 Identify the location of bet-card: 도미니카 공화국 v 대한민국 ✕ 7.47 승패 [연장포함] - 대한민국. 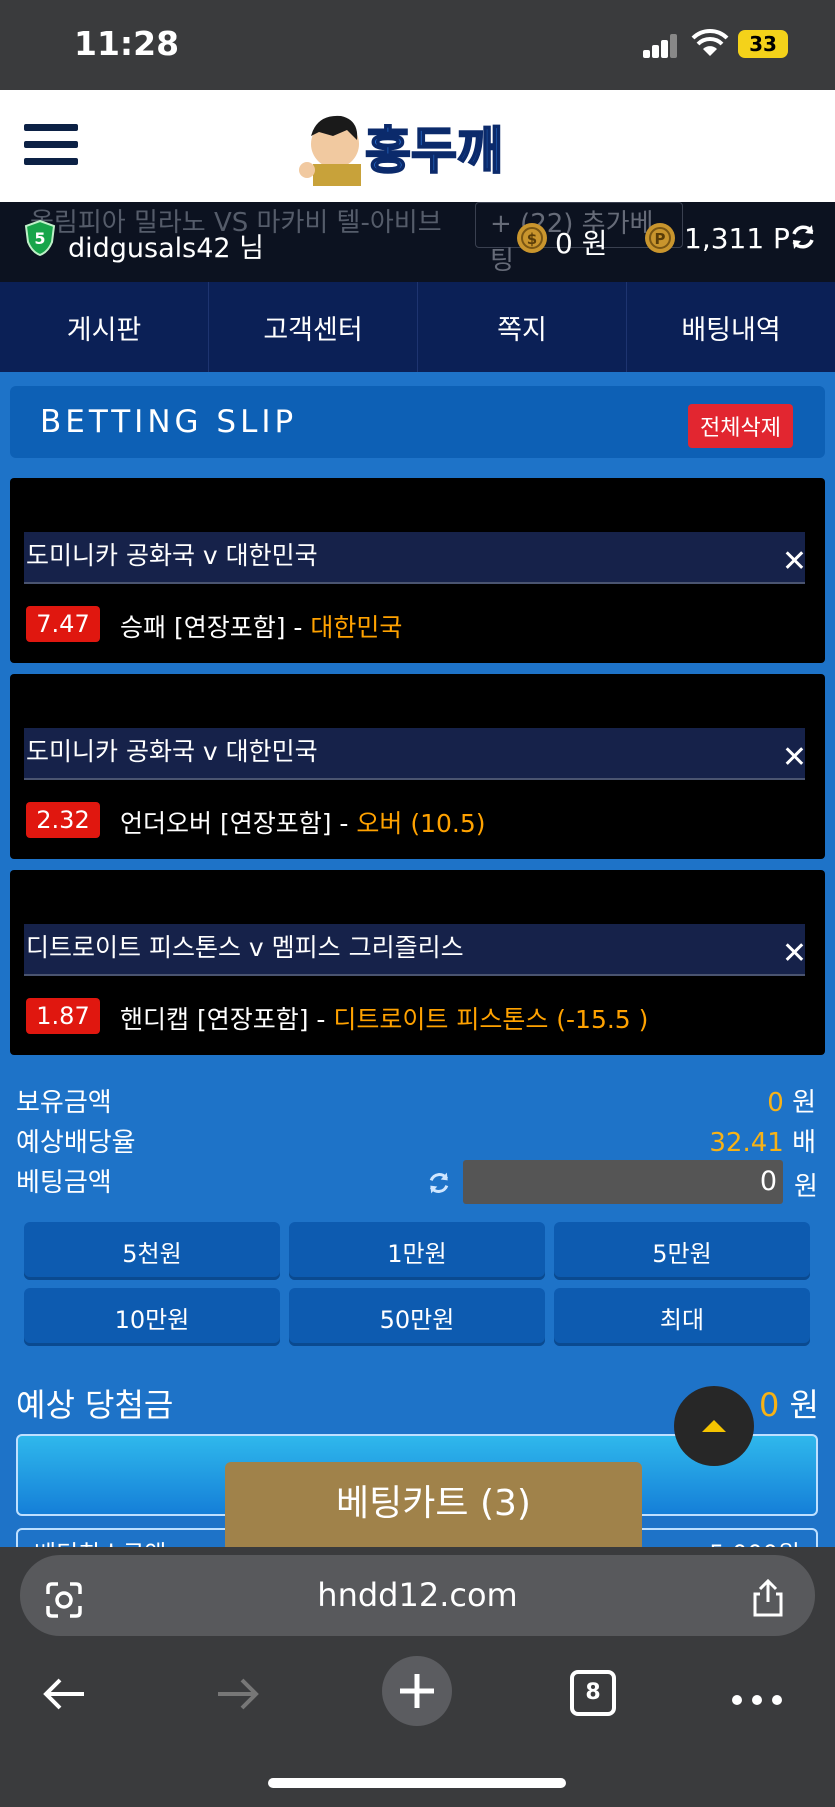
(417, 570).